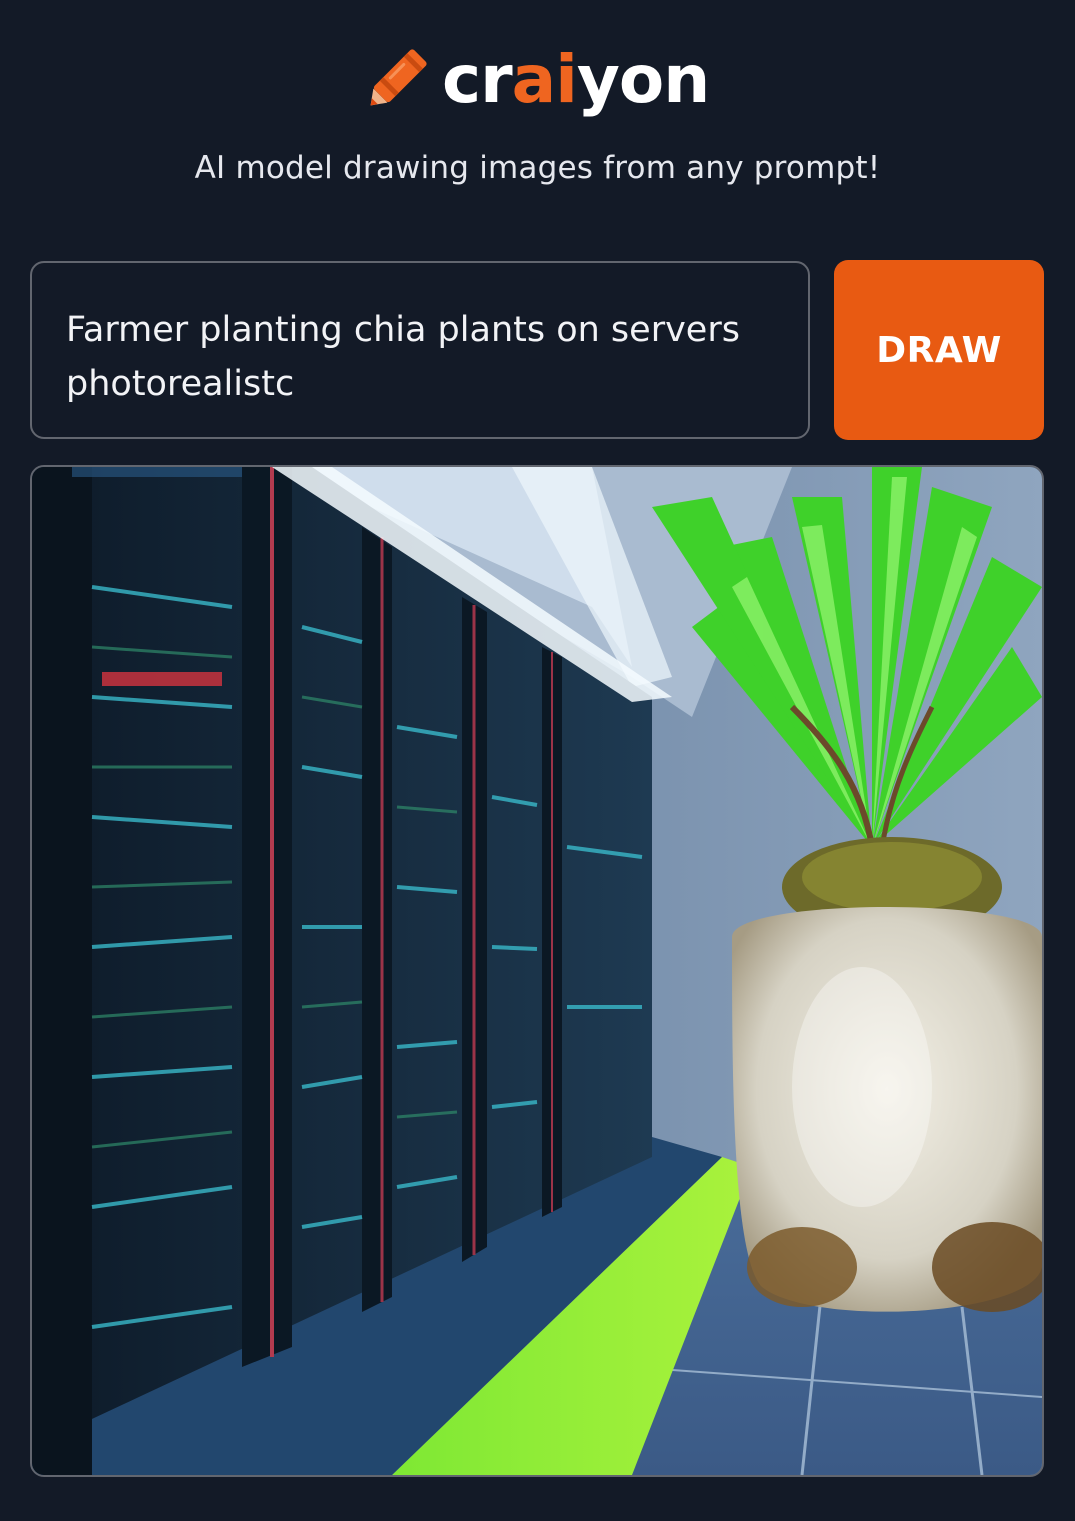 The image size is (1075, 1521). Describe the element at coordinates (939, 350) in the screenshot. I see `draw-button: DRAW` at that location.